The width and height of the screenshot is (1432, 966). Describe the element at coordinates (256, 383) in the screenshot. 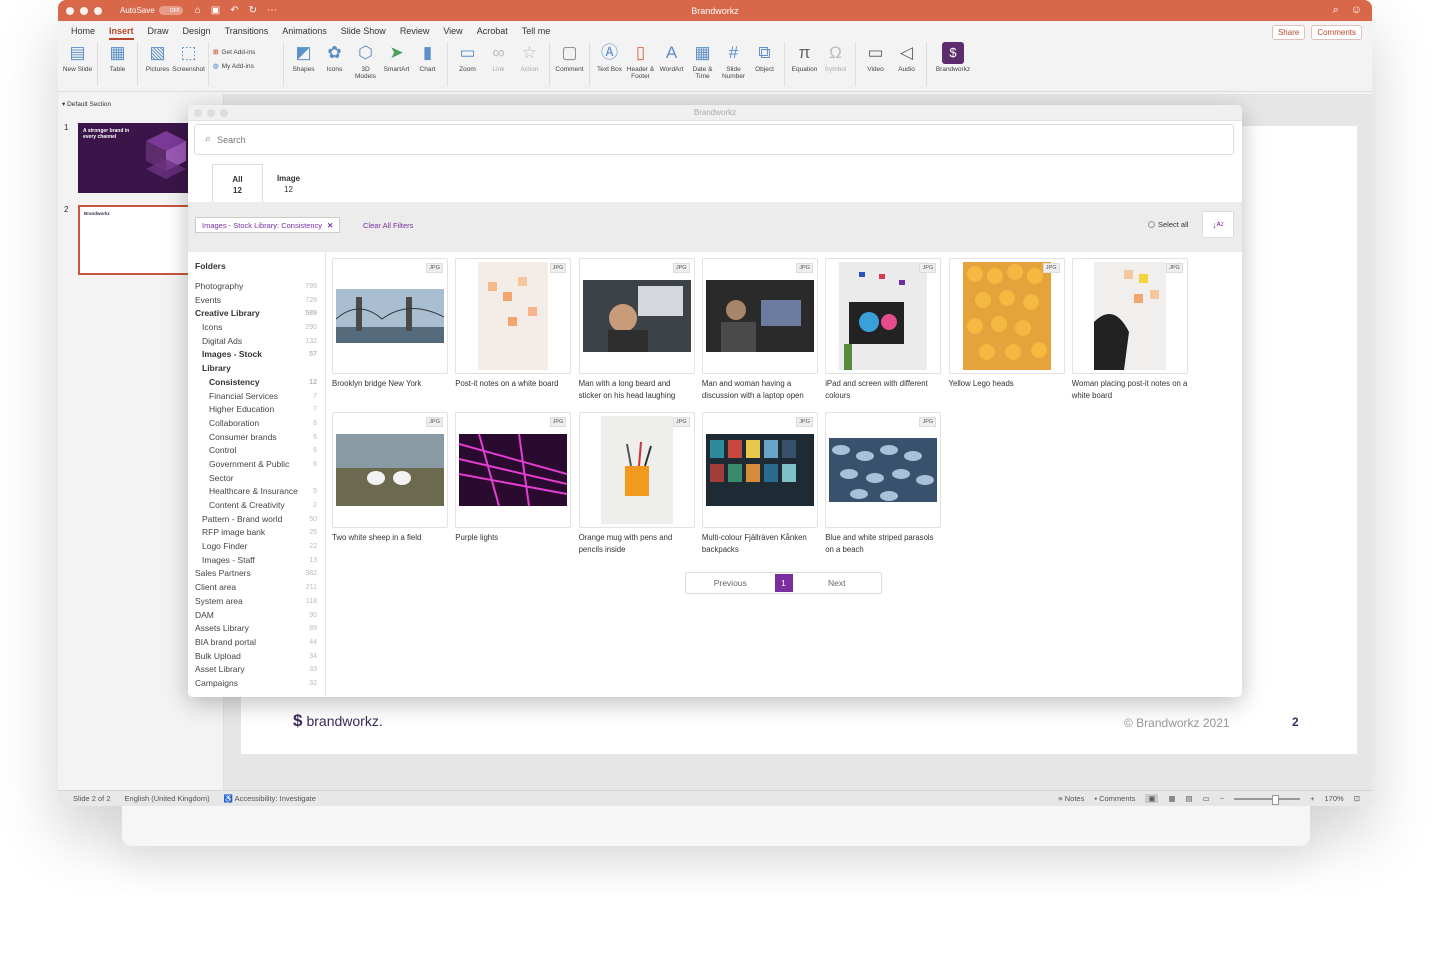

I see `folder-item: Consistency 12` at that location.